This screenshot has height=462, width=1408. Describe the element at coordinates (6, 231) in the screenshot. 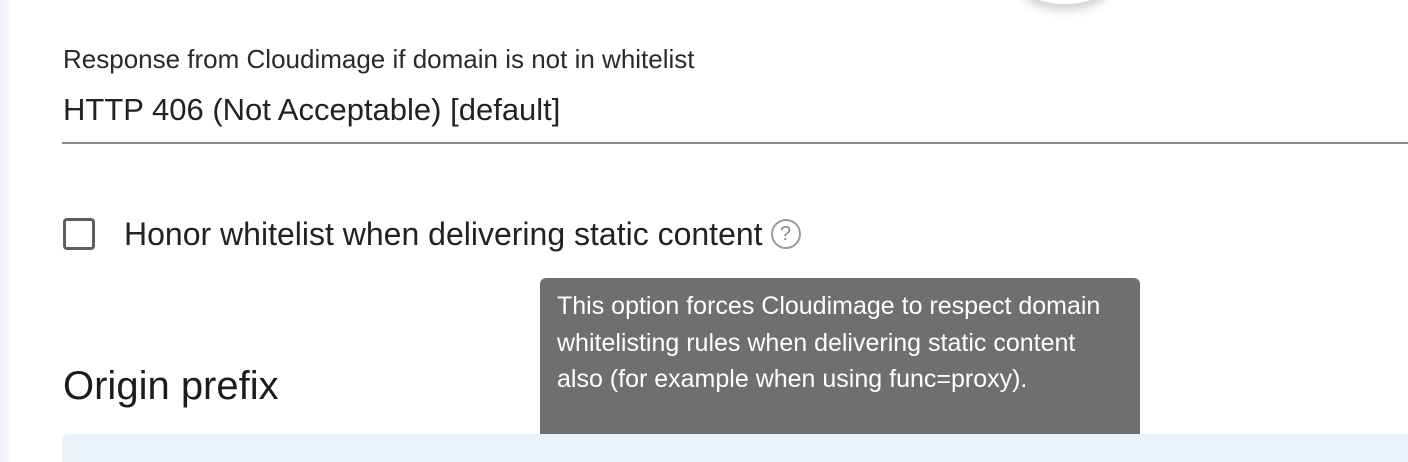

I see `sidebar-edge` at that location.